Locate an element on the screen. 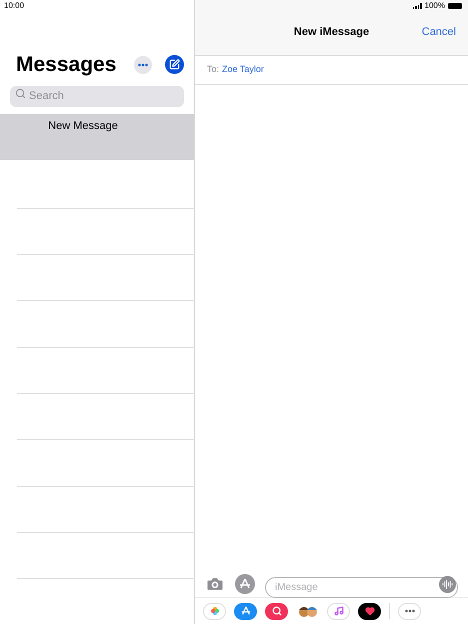 The image size is (468, 624). digital-touch-app-icon is located at coordinates (369, 611).